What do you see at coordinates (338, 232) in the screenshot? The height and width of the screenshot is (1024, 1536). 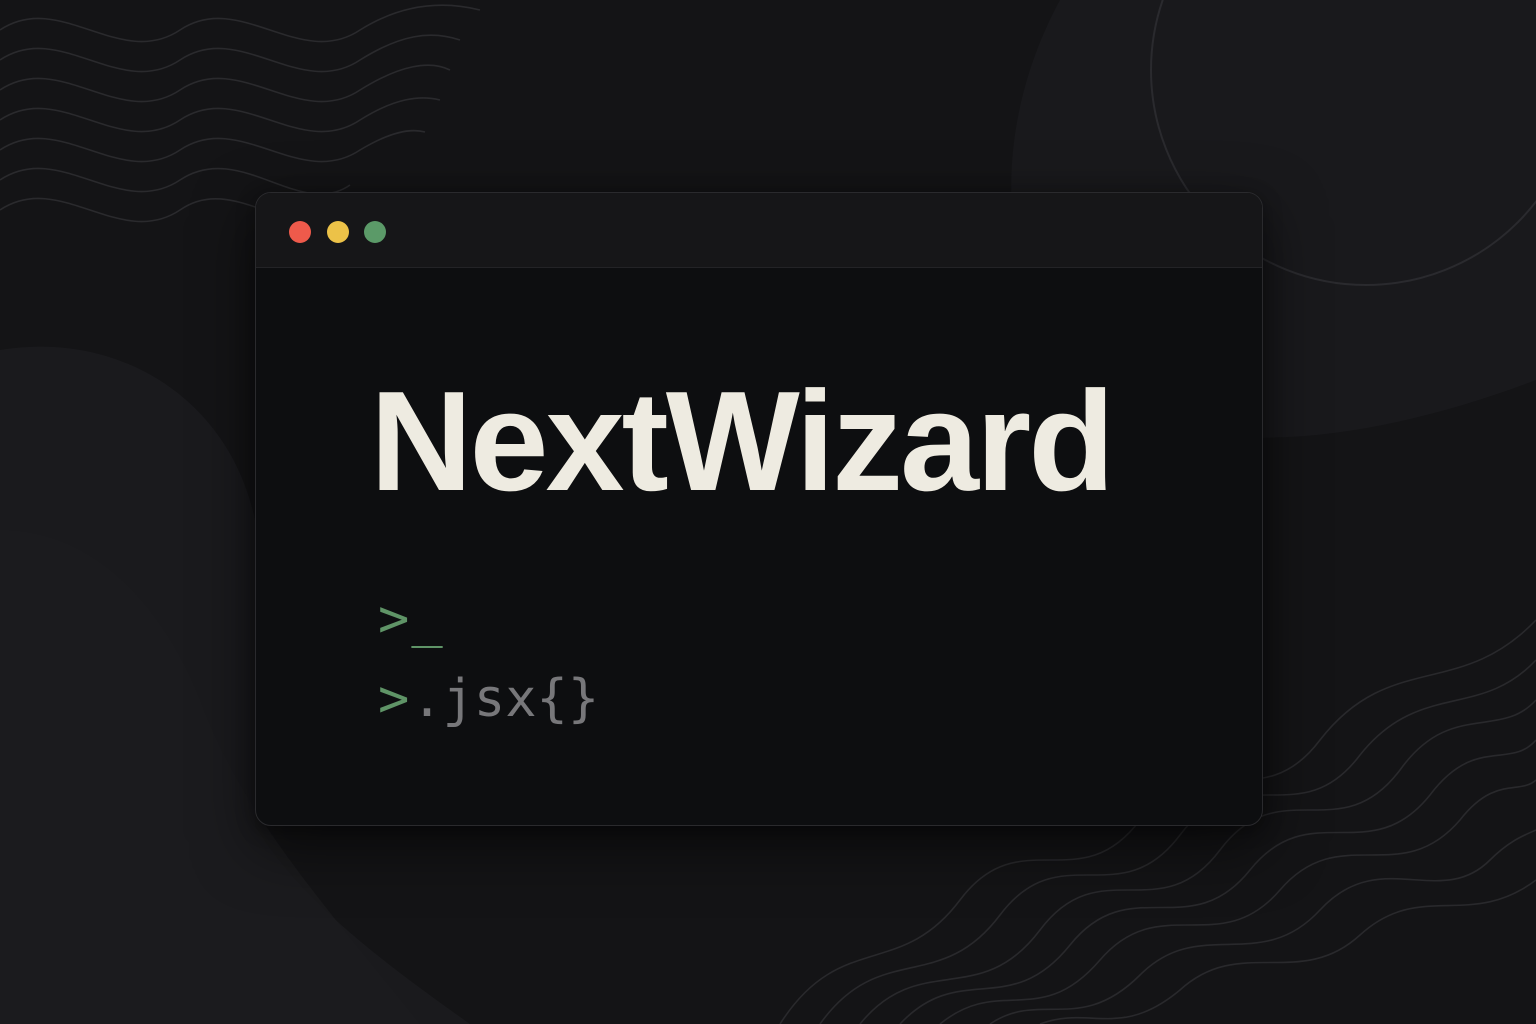 I see `minimize-button` at bounding box center [338, 232].